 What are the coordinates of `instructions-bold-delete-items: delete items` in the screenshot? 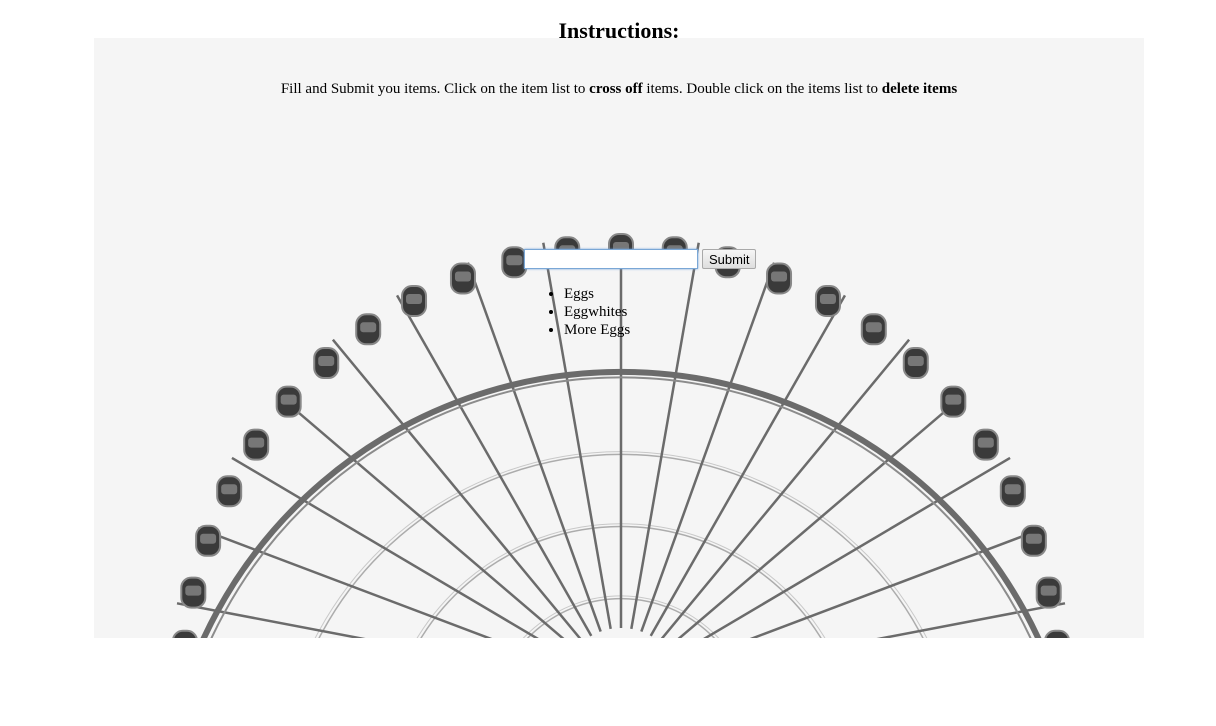 It's located at (919, 89).